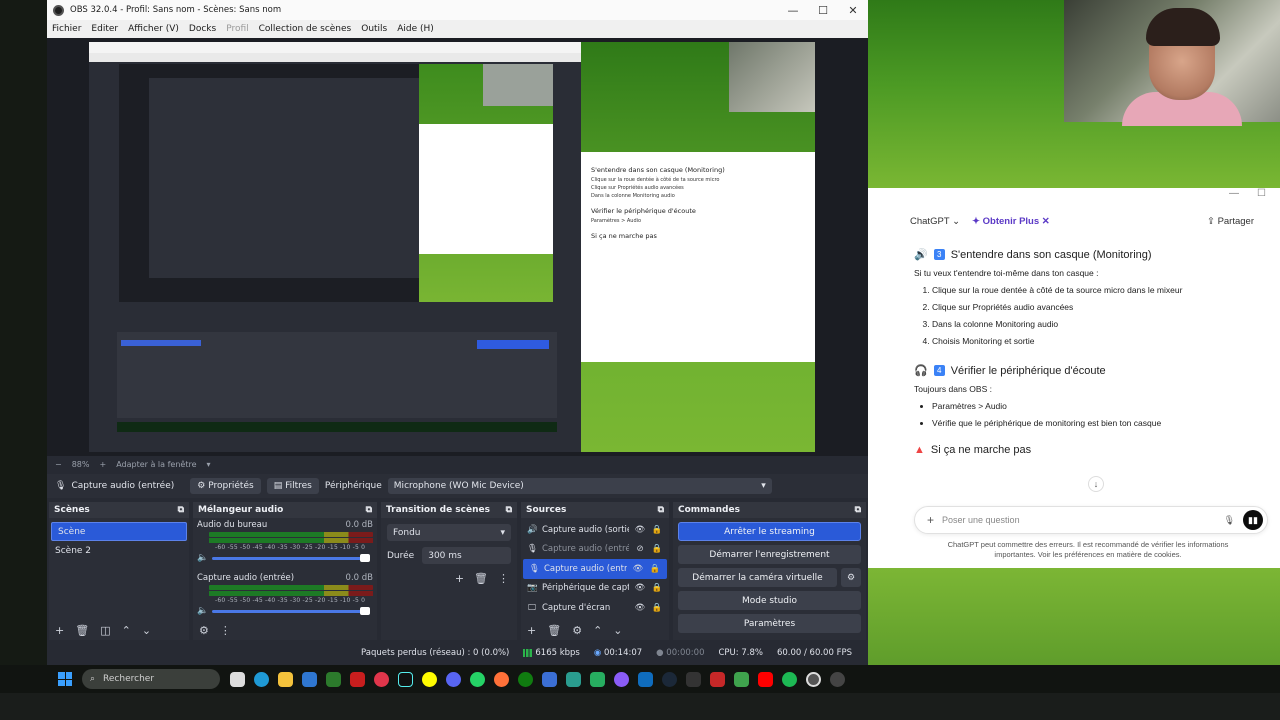 The width and height of the screenshot is (1280, 720). Describe the element at coordinates (930, 520) in the screenshot. I see `add-attachment-icon: +` at that location.